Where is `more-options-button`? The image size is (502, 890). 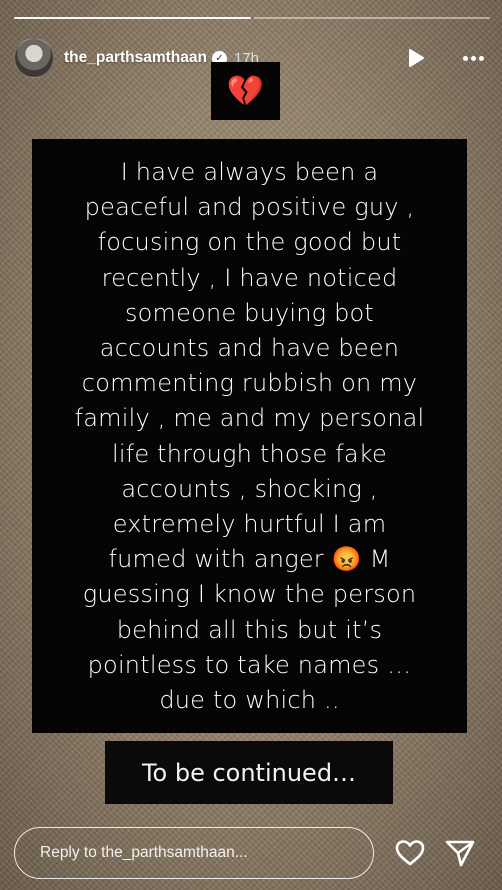 more-options-button is located at coordinates (473, 58).